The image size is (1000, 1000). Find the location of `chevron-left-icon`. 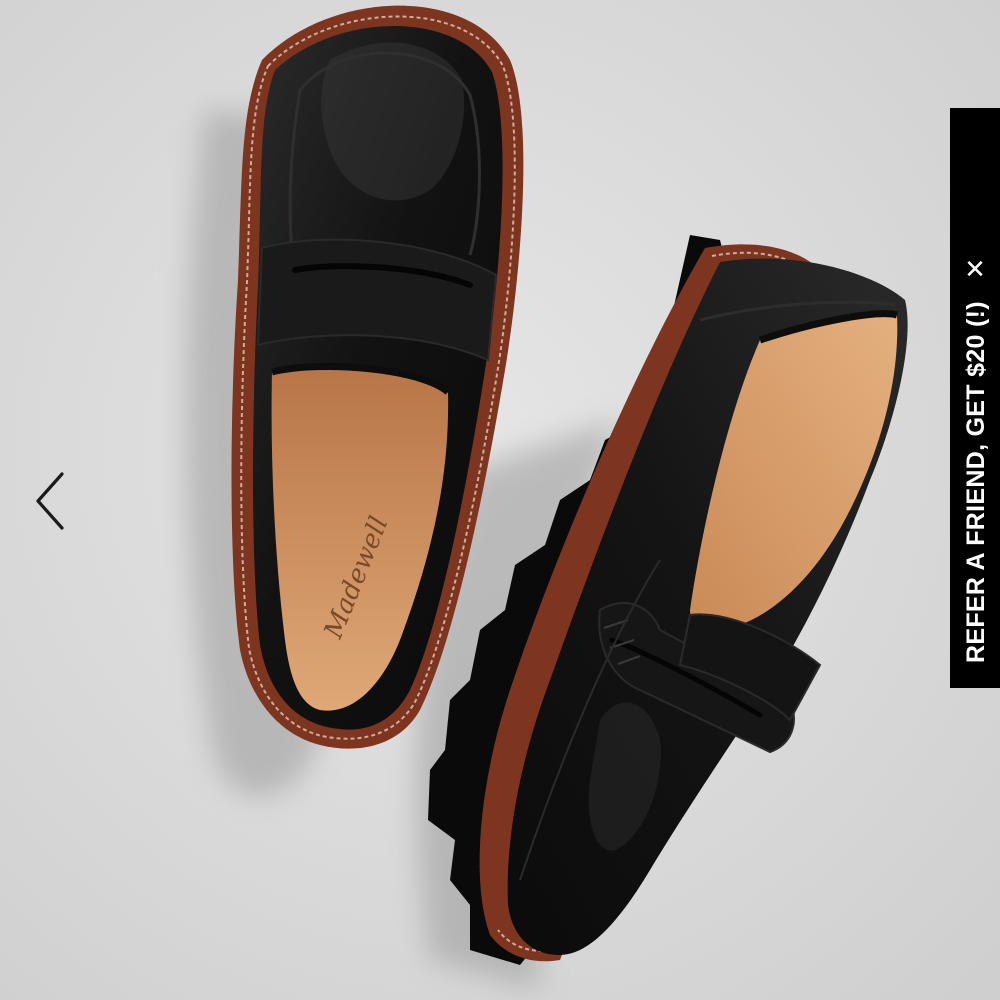

chevron-left-icon is located at coordinates (50, 501).